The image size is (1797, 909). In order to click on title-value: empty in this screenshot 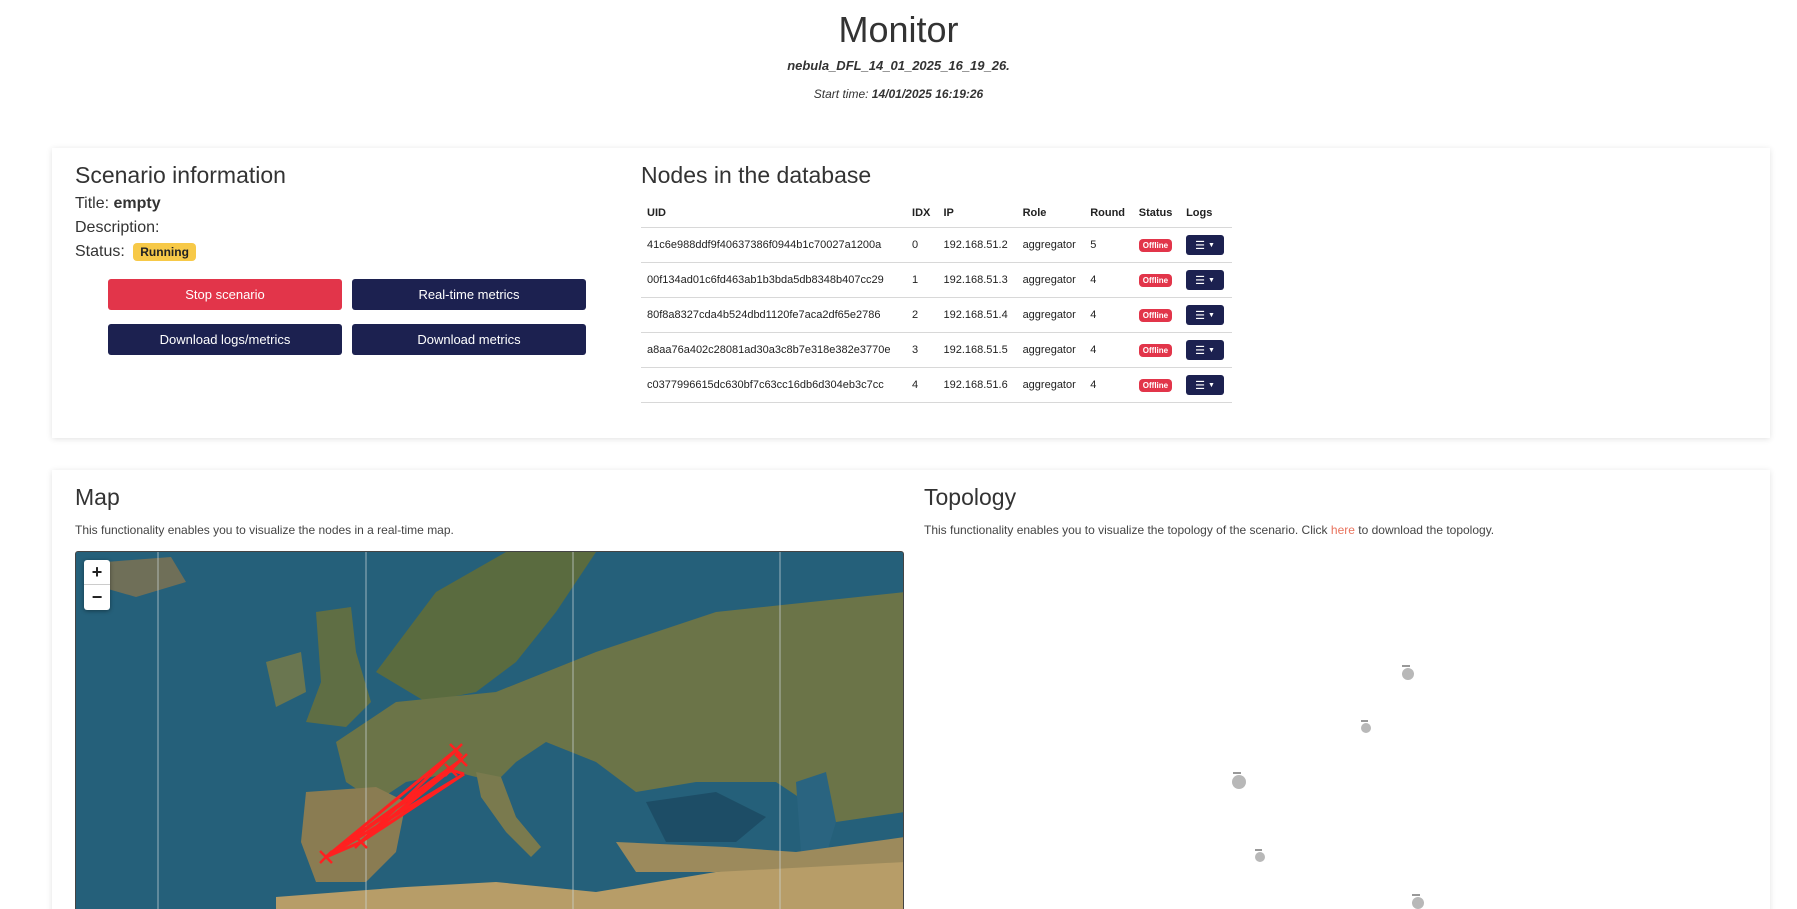, I will do `click(137, 203)`.